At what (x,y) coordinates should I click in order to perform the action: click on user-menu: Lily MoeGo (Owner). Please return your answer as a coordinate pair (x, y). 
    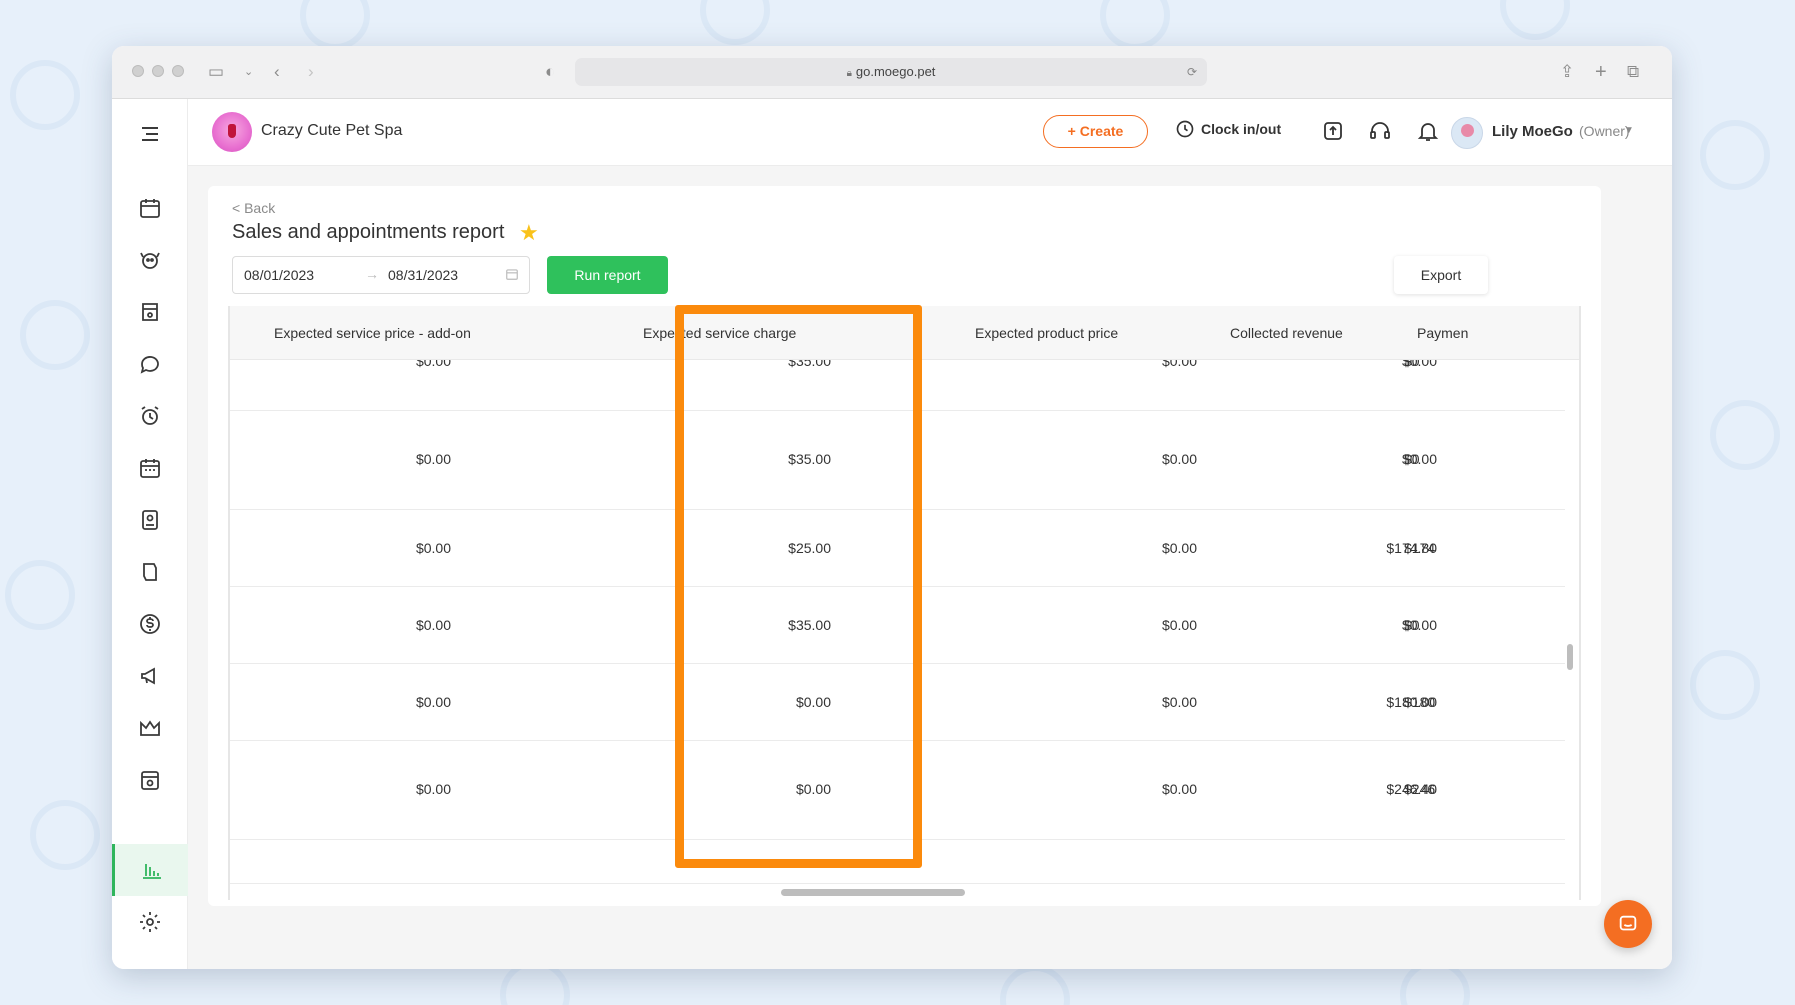
    Looking at the image, I should click on (1561, 131).